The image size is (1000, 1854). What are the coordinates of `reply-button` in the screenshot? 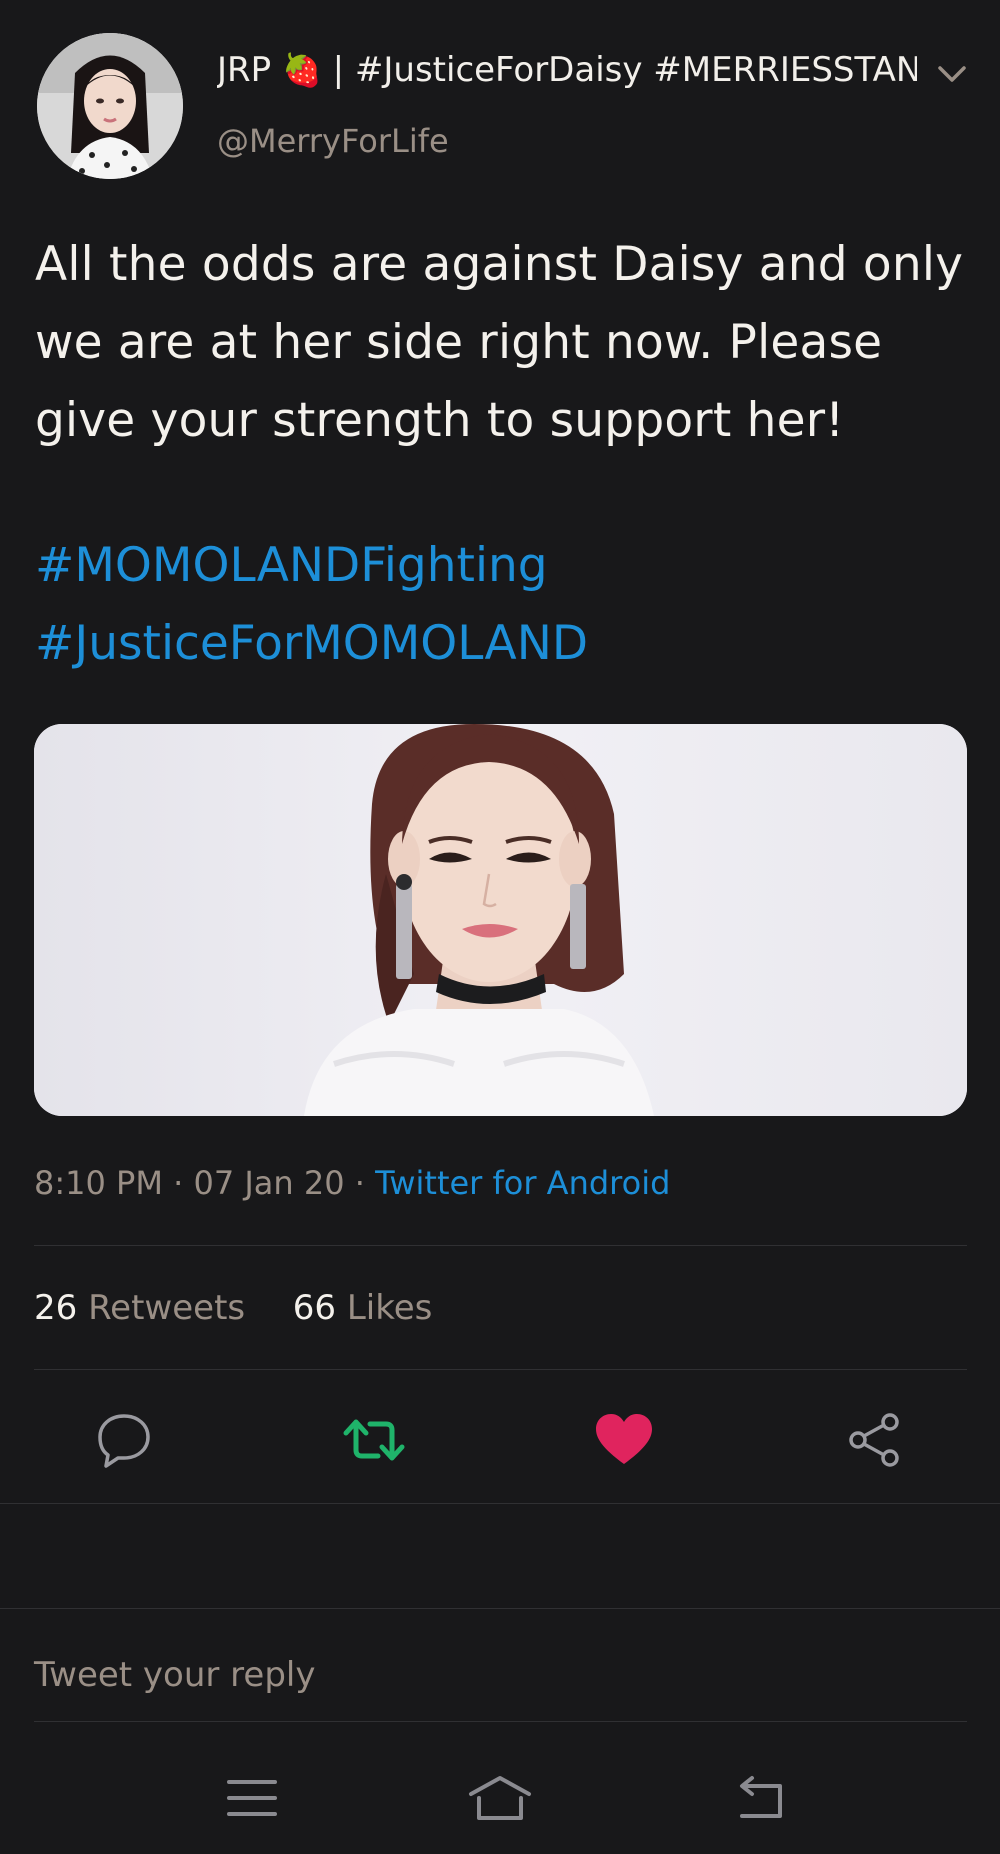 It's located at (124, 1440).